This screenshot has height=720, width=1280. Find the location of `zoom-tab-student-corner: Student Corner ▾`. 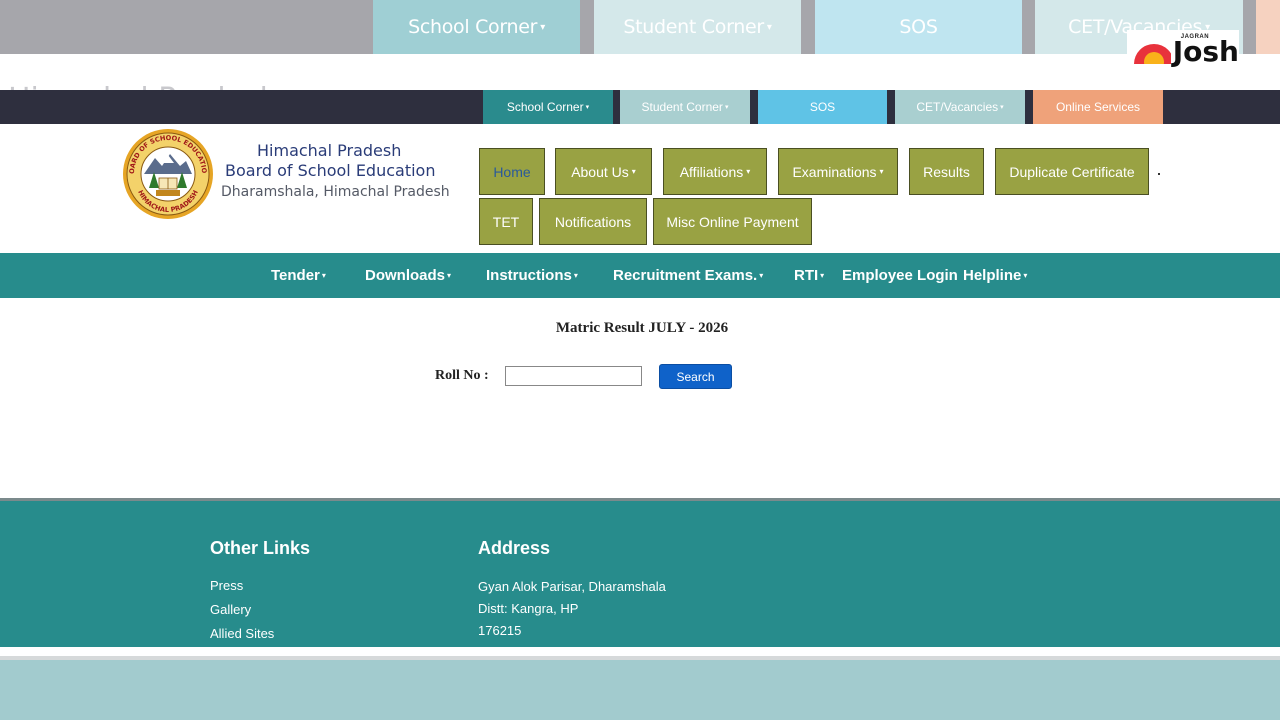

zoom-tab-student-corner: Student Corner ▾ is located at coordinates (697, 27).